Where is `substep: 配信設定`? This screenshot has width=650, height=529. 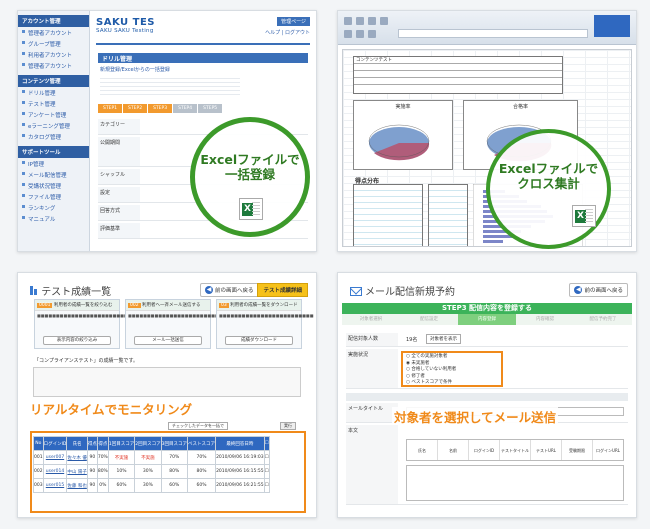
substep: 配信設定 is located at coordinates (429, 319).